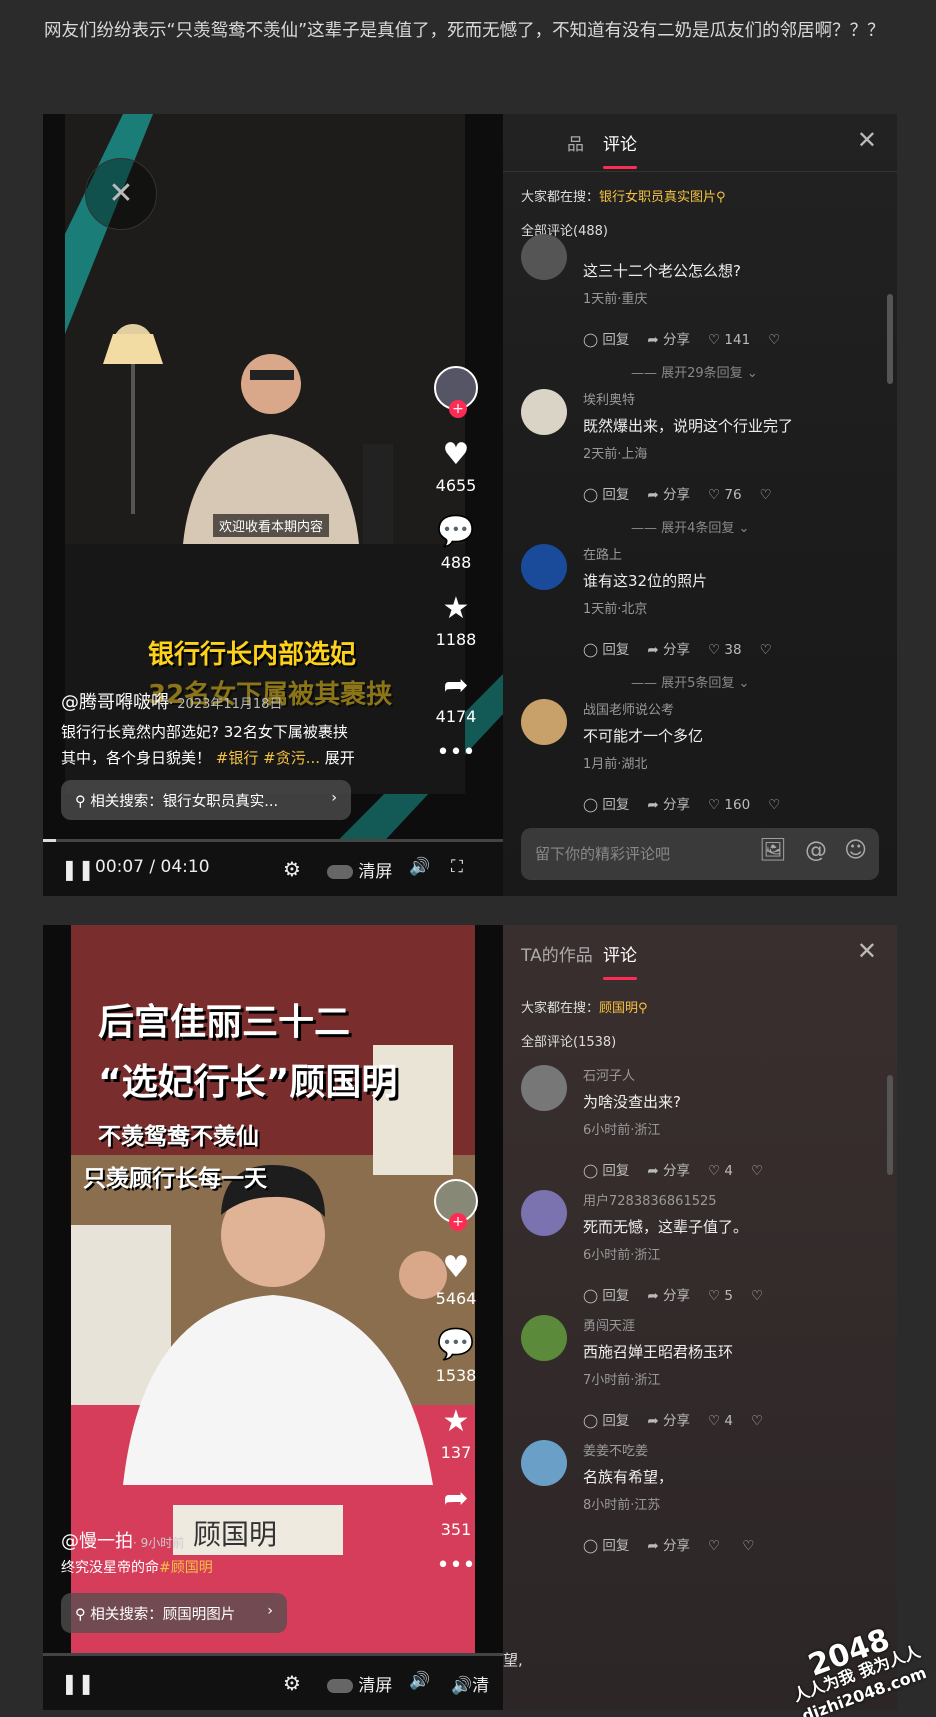 Image resolution: width=936 pixels, height=1717 pixels. I want to click on share-button: ➦ 351, so click(456, 1512).